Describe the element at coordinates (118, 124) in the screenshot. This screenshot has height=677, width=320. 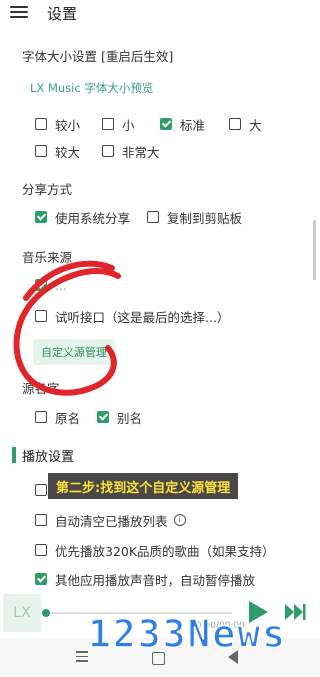
I see `font-size-option-small: 小` at that location.